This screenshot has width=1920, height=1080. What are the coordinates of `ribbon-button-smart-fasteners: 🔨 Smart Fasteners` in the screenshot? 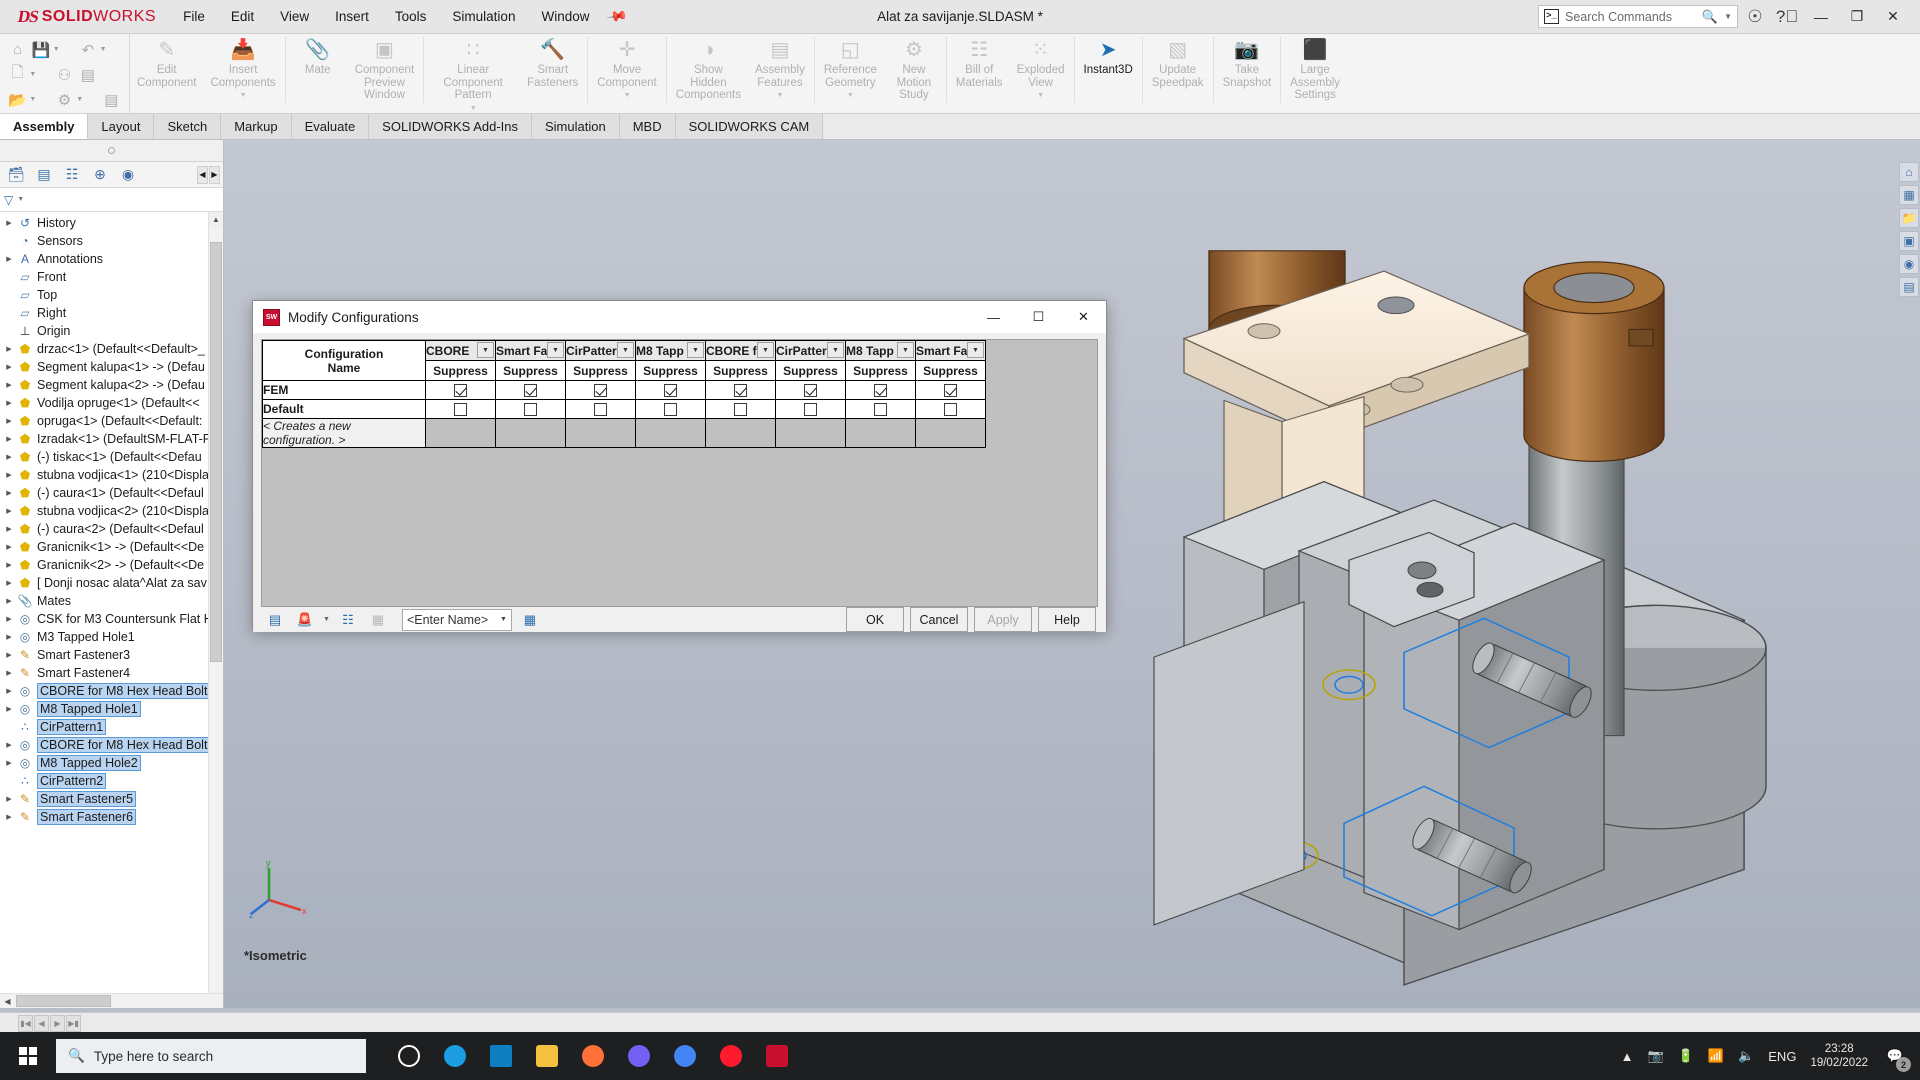 It's located at (552, 61).